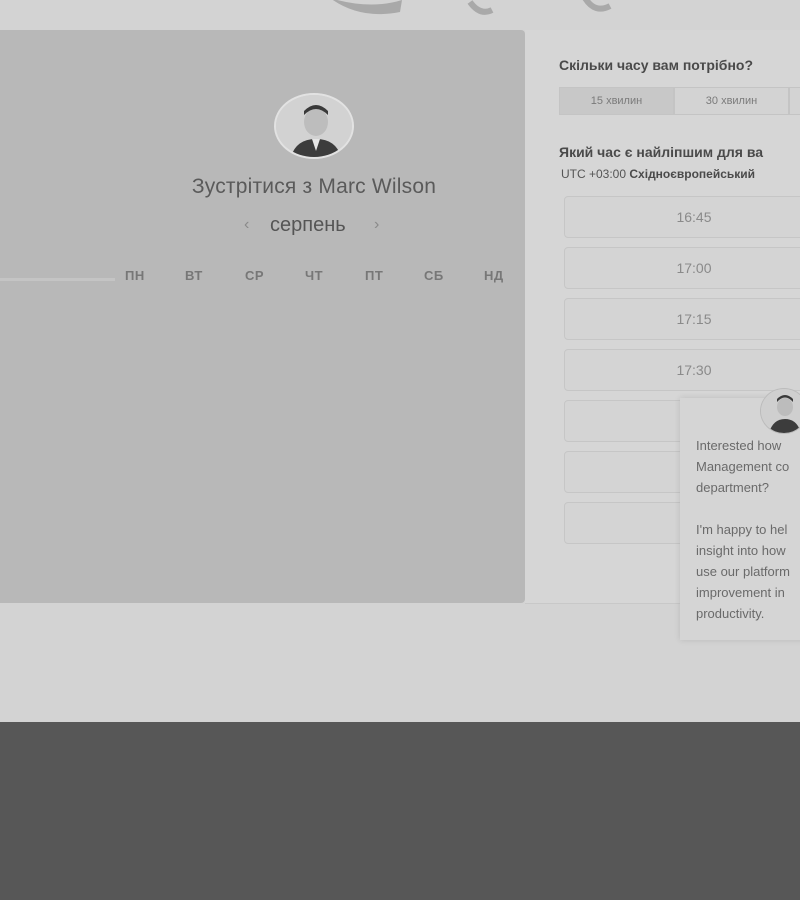 Image resolution: width=800 pixels, height=900 pixels. Describe the element at coordinates (194, 275) in the screenshot. I see `weekday-tue: вт` at that location.